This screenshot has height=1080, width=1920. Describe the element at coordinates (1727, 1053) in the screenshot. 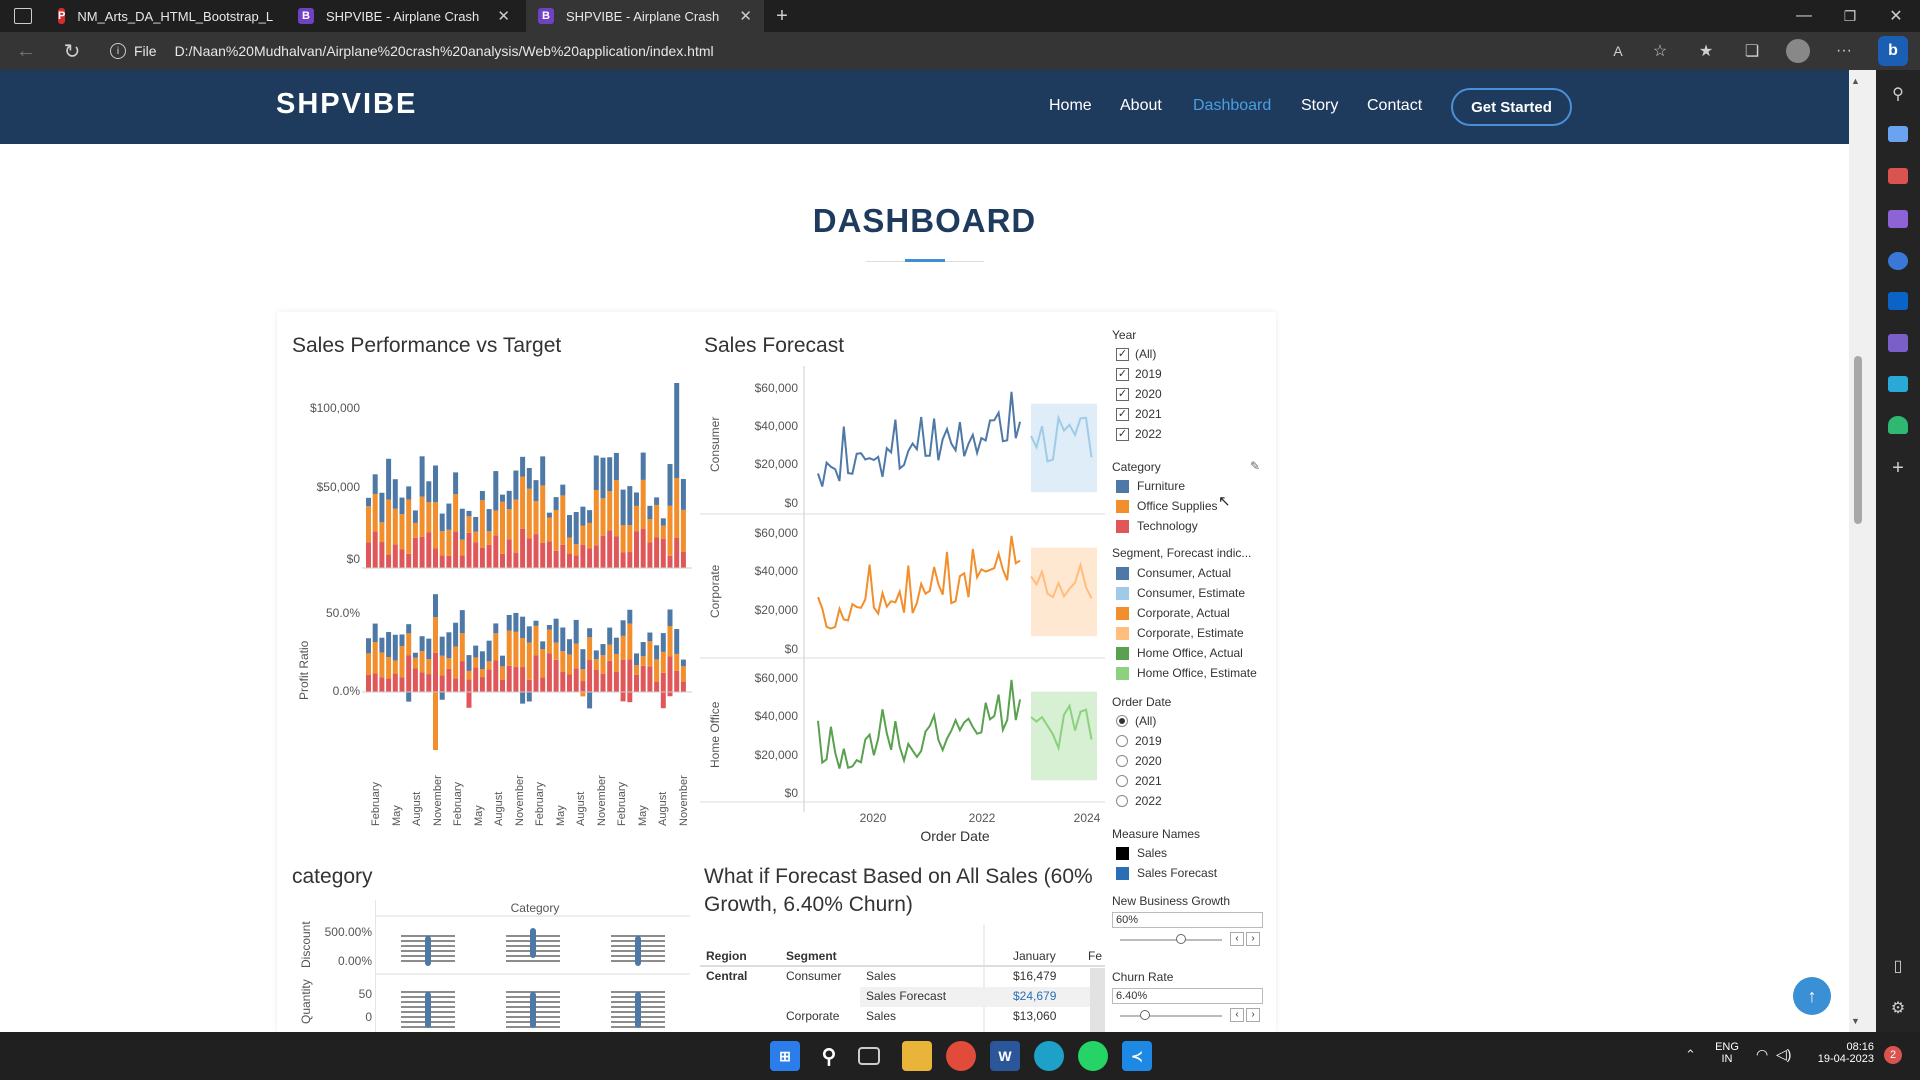

I see `language-indicator: ENG IN` at that location.